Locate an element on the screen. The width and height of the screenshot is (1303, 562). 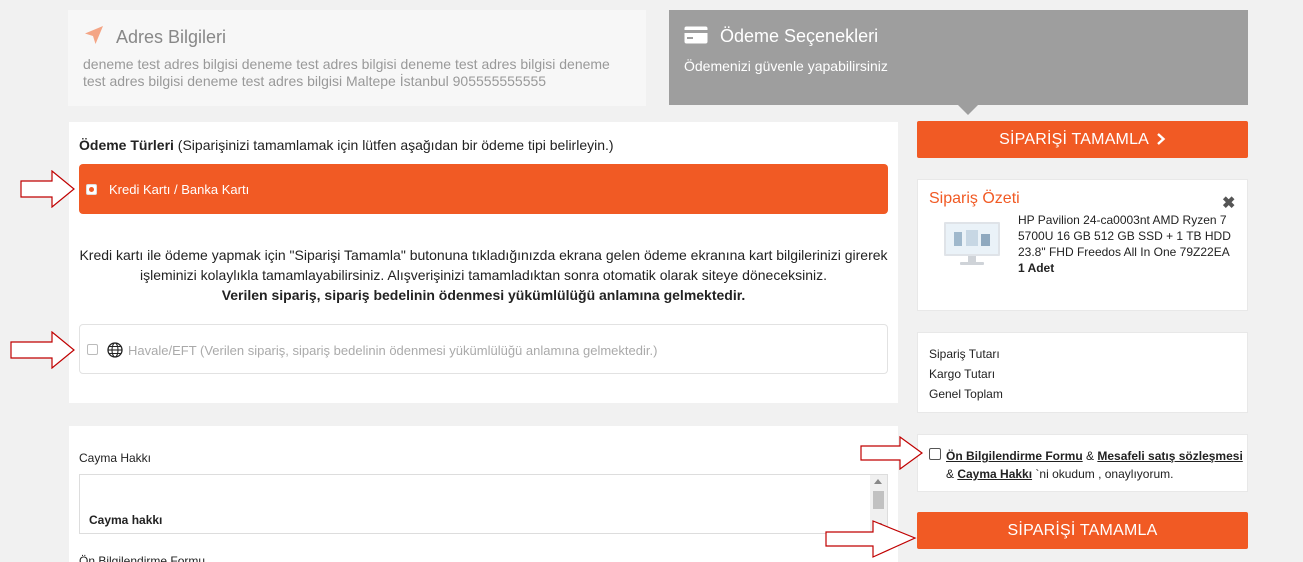
cayma-hakki-link: Cayma Hakkı is located at coordinates (994, 474).